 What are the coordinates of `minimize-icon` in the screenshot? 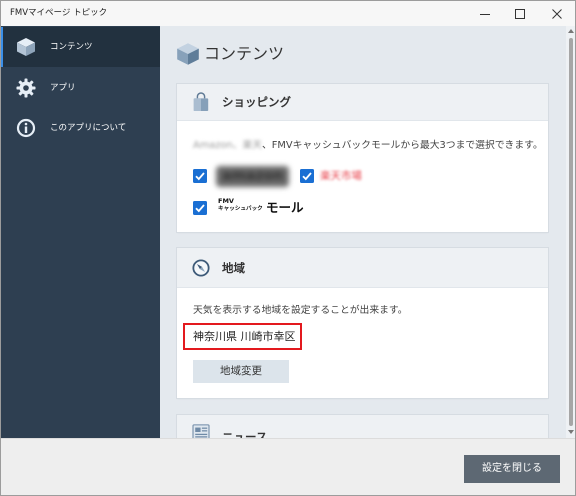 It's located at (485, 13).